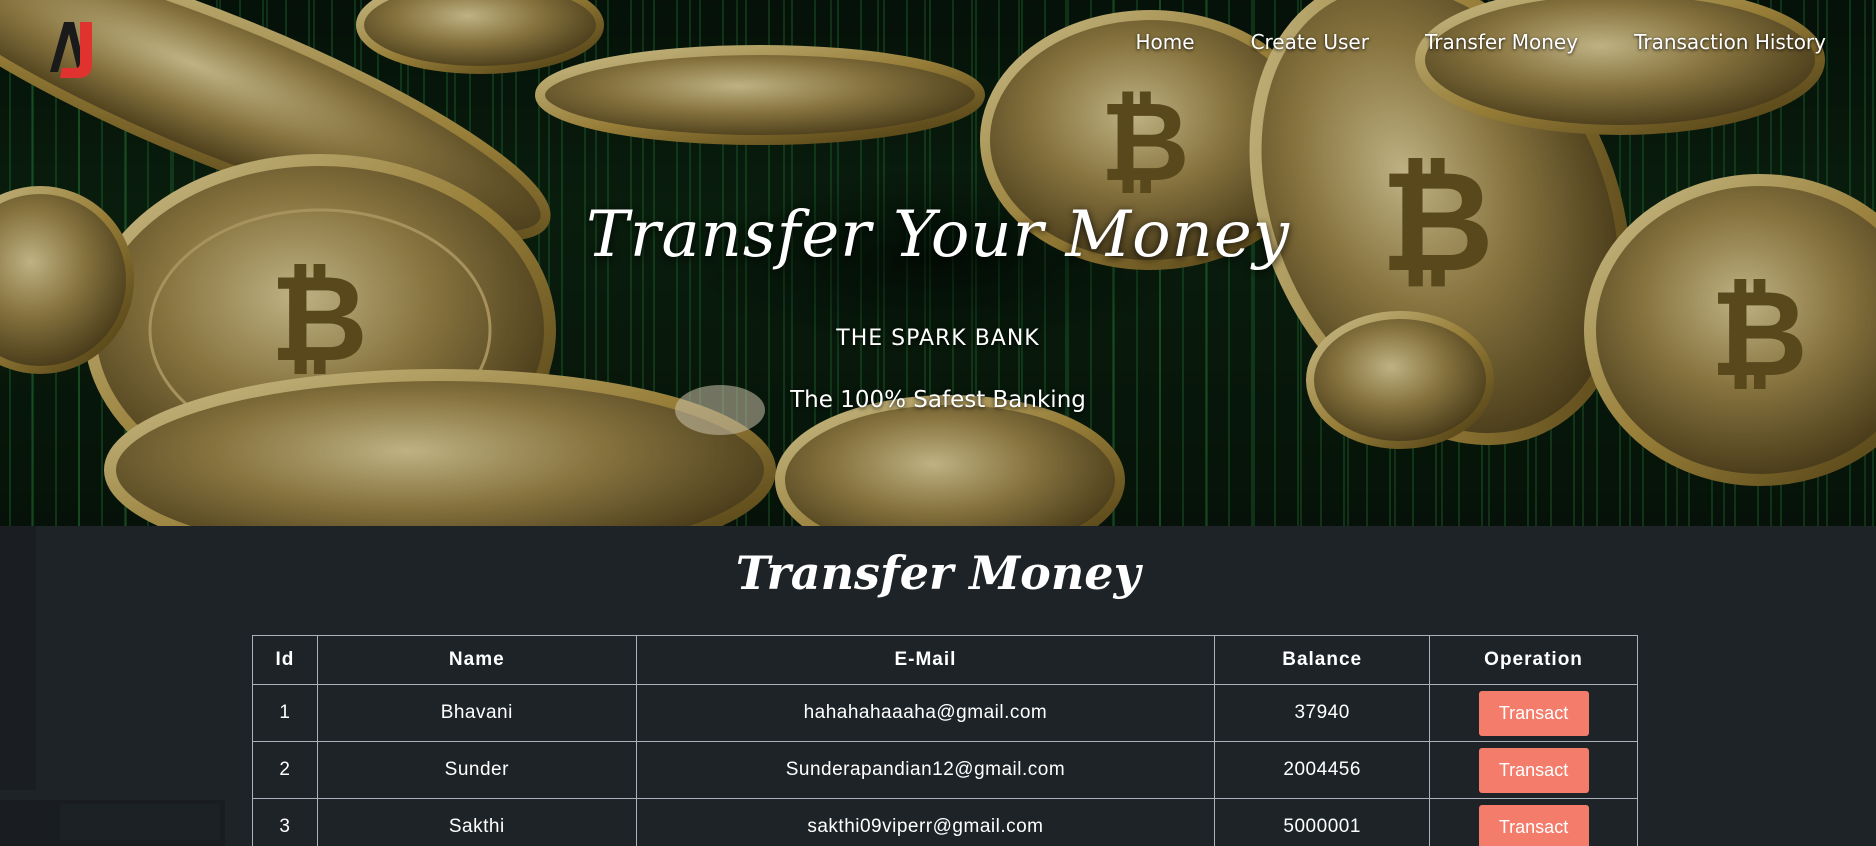 The height and width of the screenshot is (846, 1876). What do you see at coordinates (925, 770) in the screenshot?
I see `cell-email: Sunderapandian12@gmail.com` at bounding box center [925, 770].